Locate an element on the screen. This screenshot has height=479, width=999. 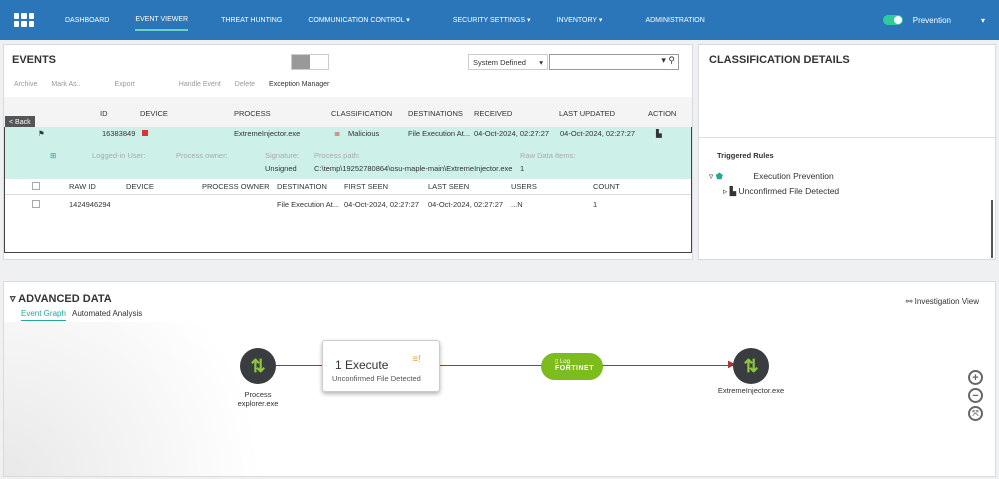
row-checkbox is located at coordinates (36, 204).